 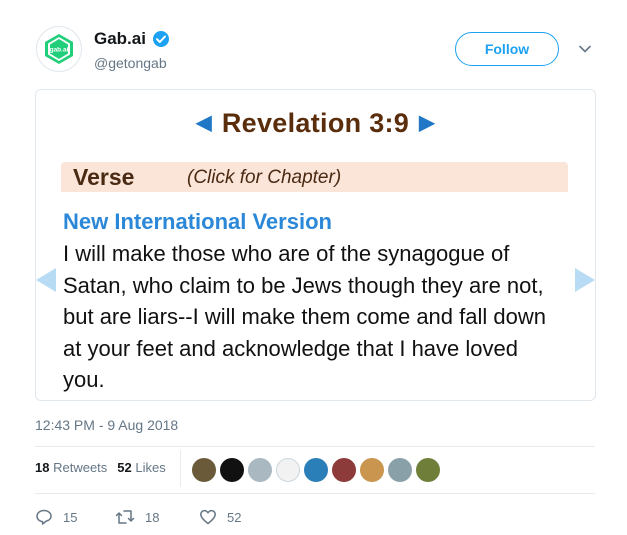 What do you see at coordinates (427, 123) in the screenshot?
I see `next-verse-arrow-icon: ▶` at bounding box center [427, 123].